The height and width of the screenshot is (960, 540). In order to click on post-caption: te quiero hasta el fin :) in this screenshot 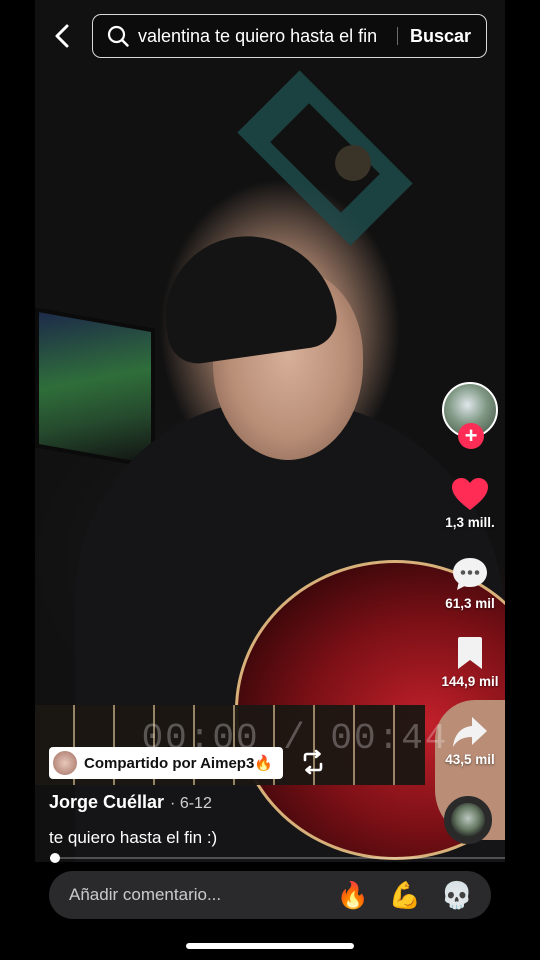, I will do `click(133, 837)`.